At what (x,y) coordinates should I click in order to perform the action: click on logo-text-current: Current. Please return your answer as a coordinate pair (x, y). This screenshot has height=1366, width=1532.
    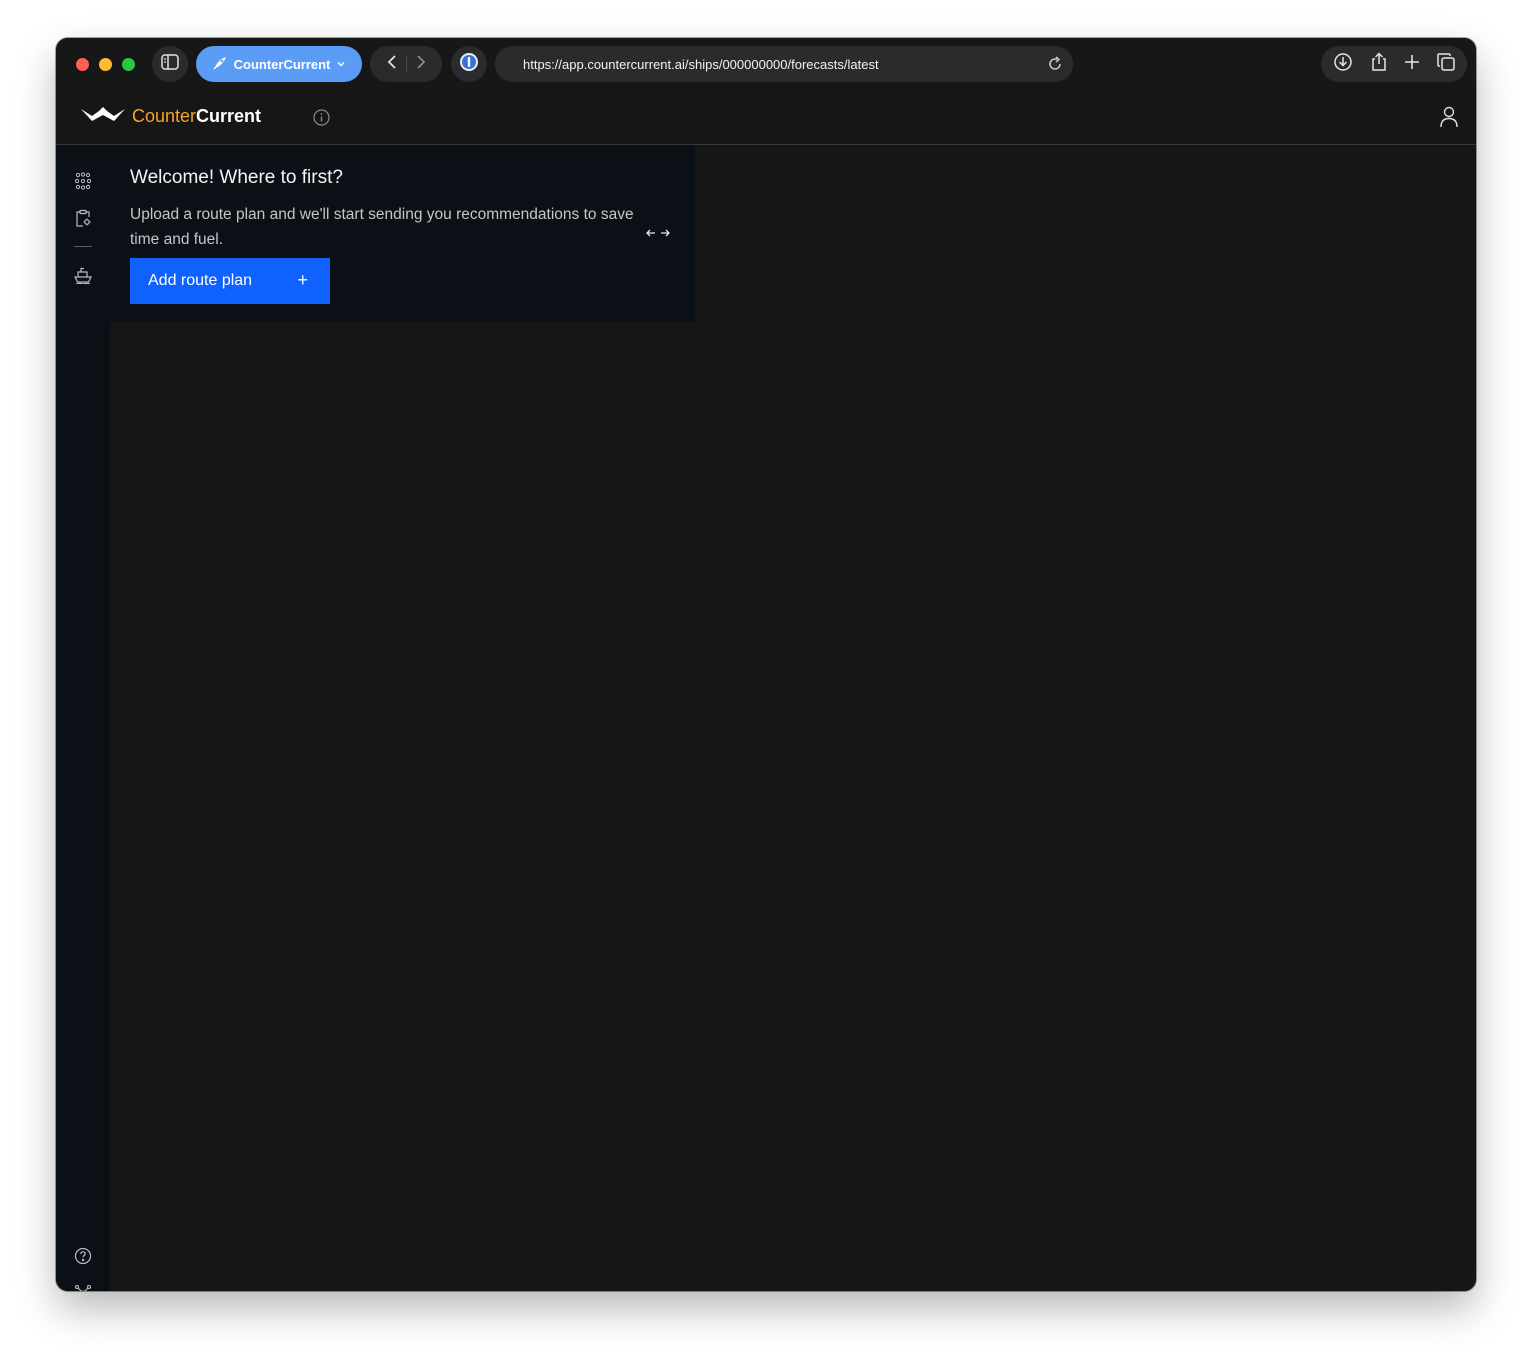
    Looking at the image, I should click on (229, 116).